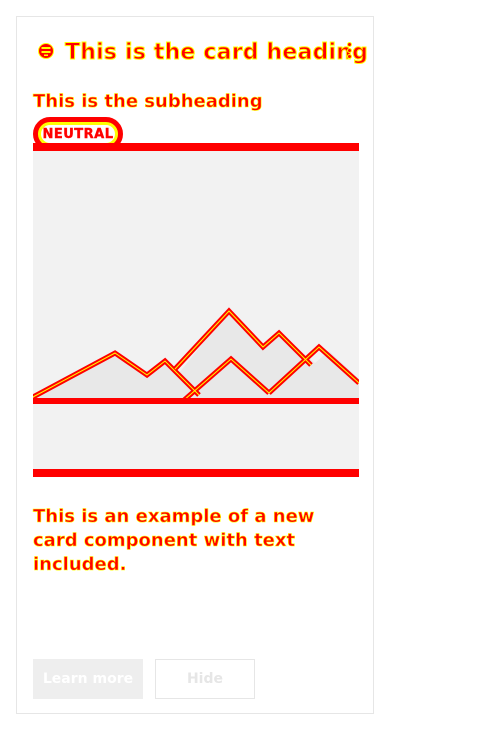 The width and height of the screenshot is (500, 750). I want to click on more-menu-button, so click(349, 51).